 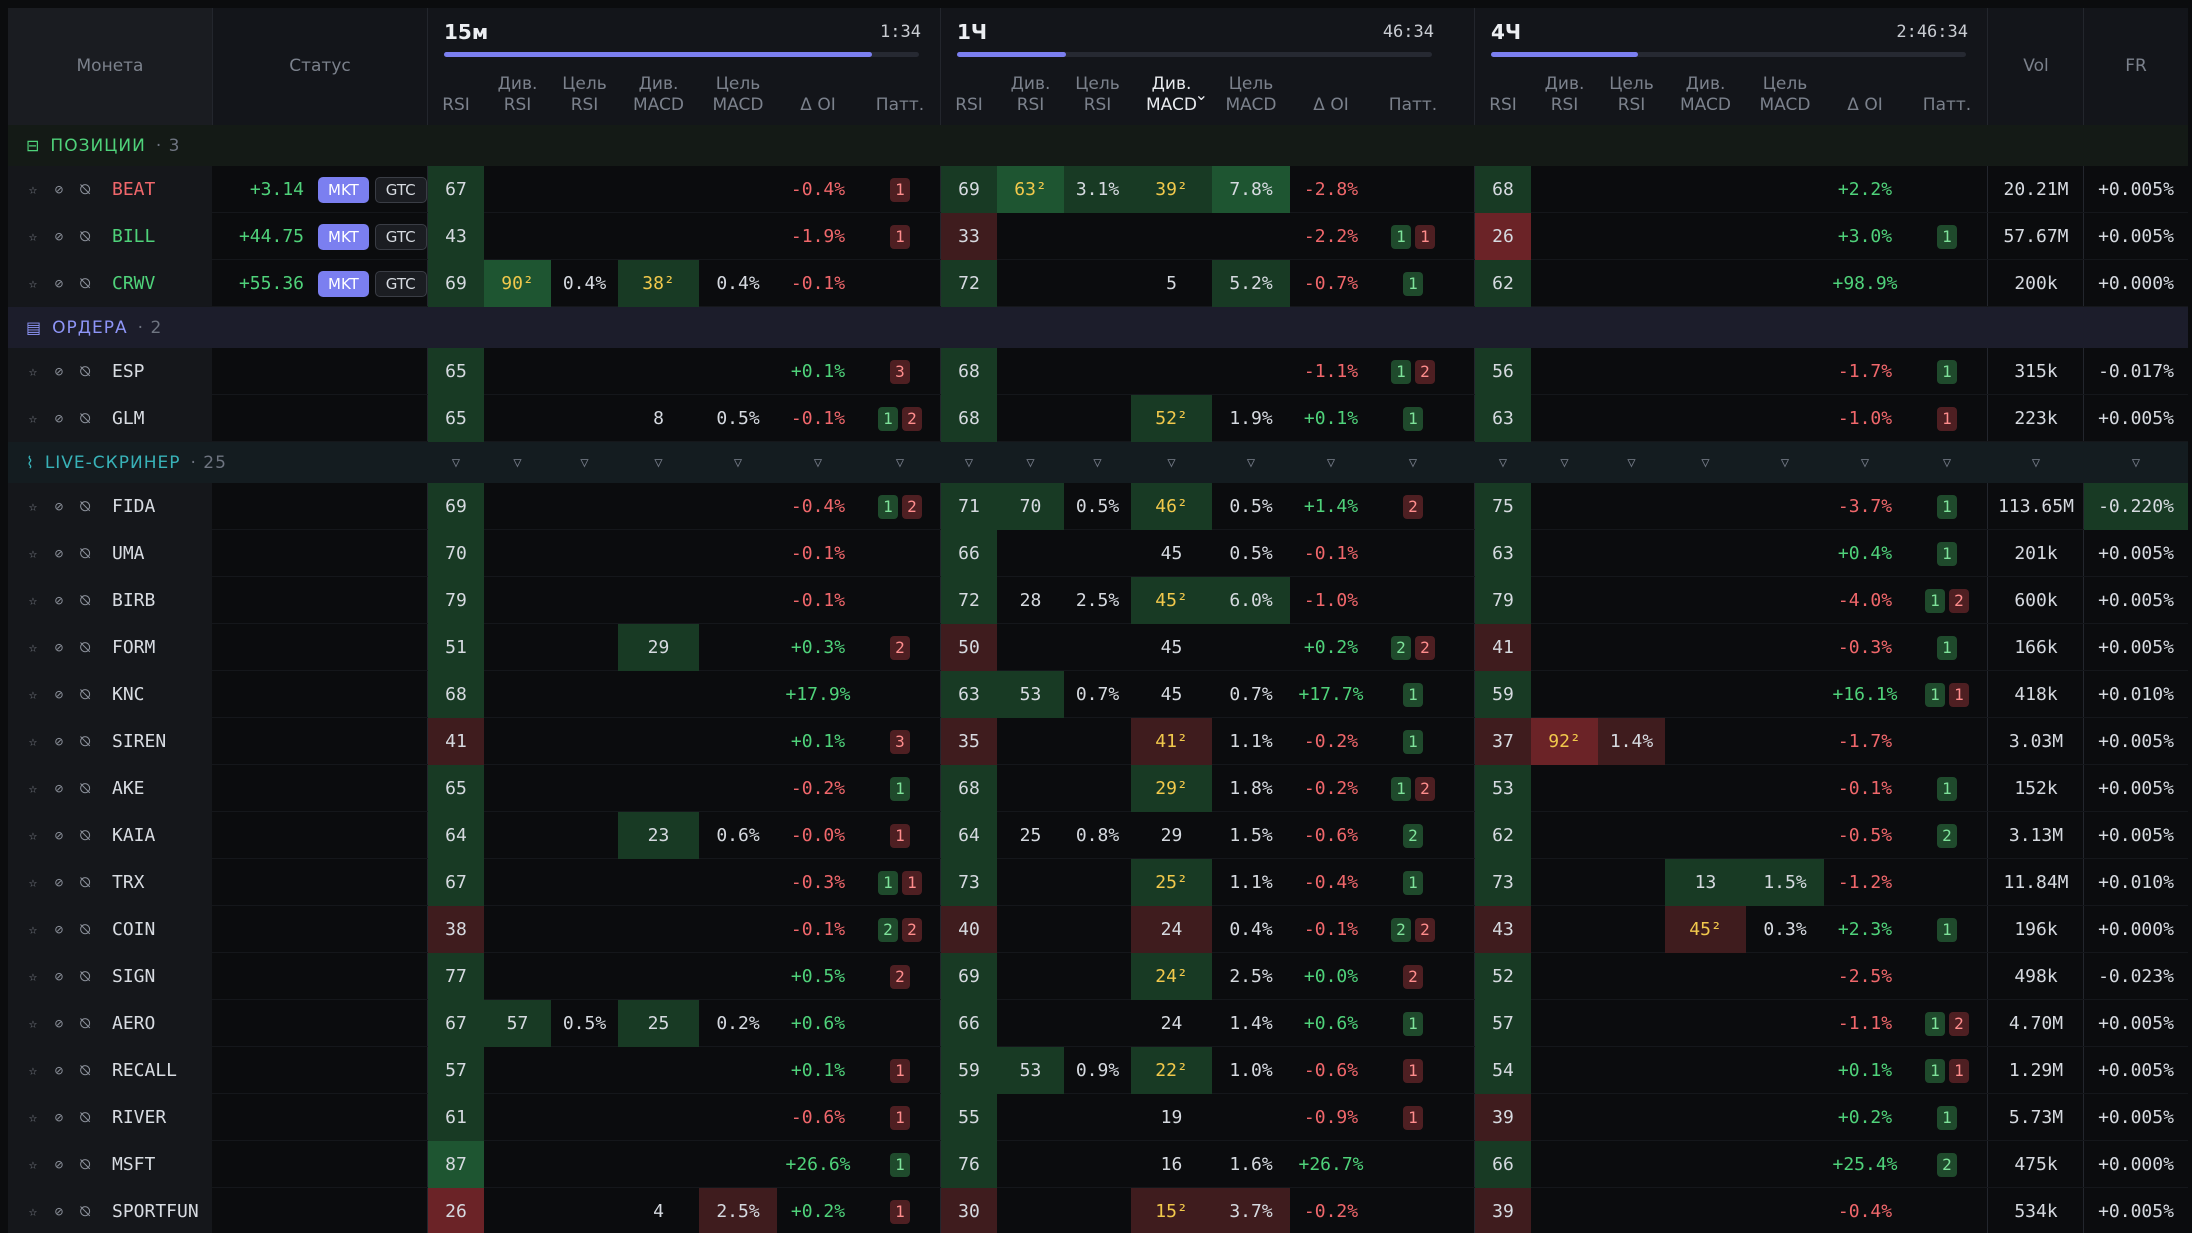 What do you see at coordinates (972, 32) in the screenshot?
I see `timeframe-label: 1Ч` at bounding box center [972, 32].